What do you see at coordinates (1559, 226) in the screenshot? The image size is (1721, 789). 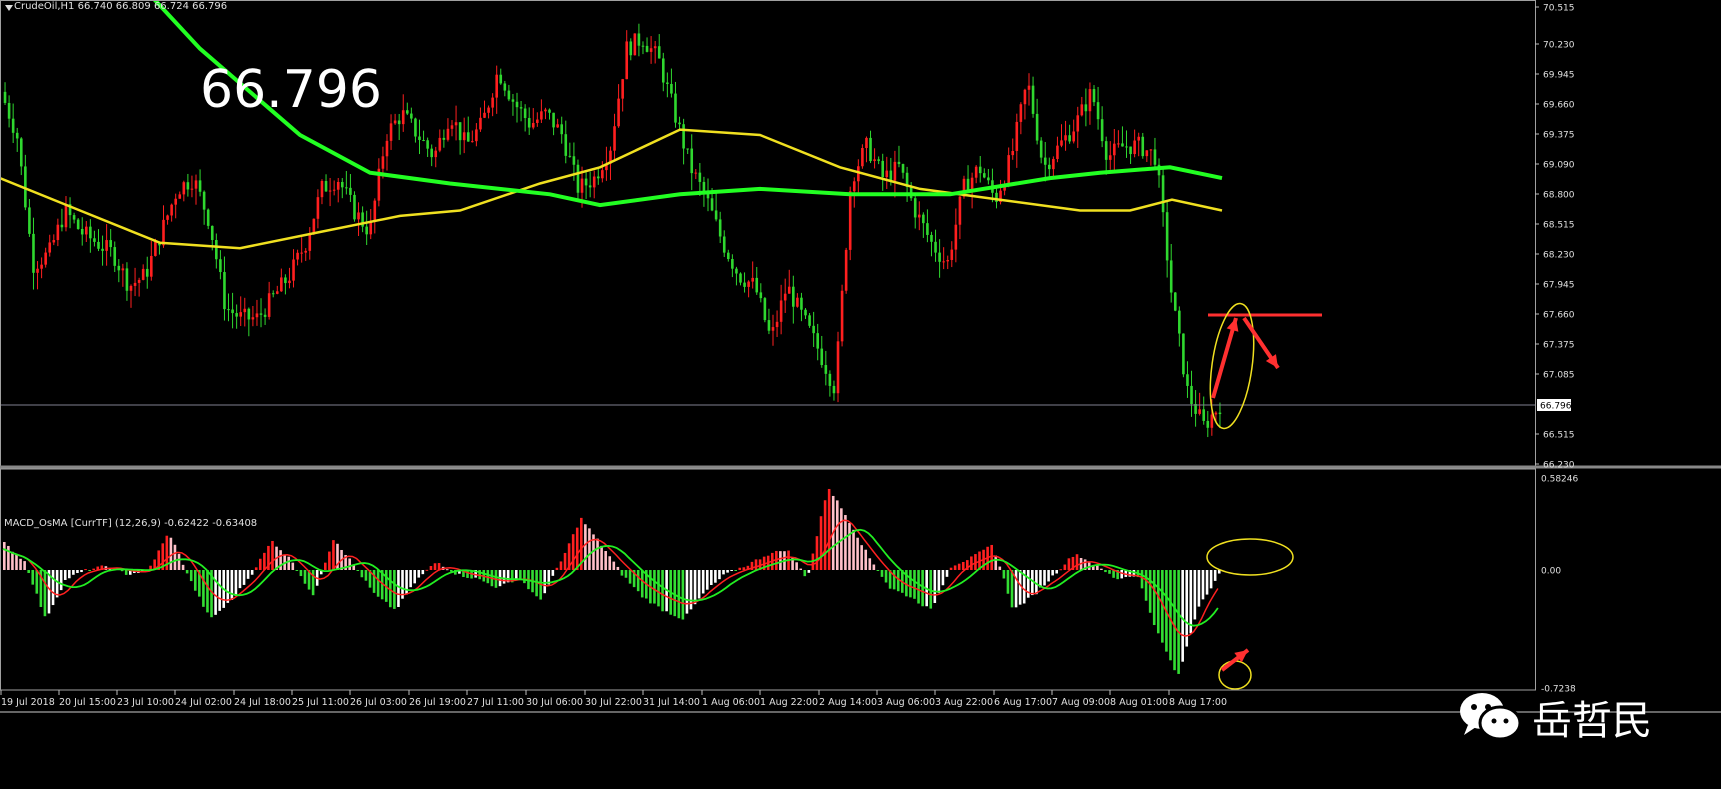 I see `price-tick-label: 68.515` at bounding box center [1559, 226].